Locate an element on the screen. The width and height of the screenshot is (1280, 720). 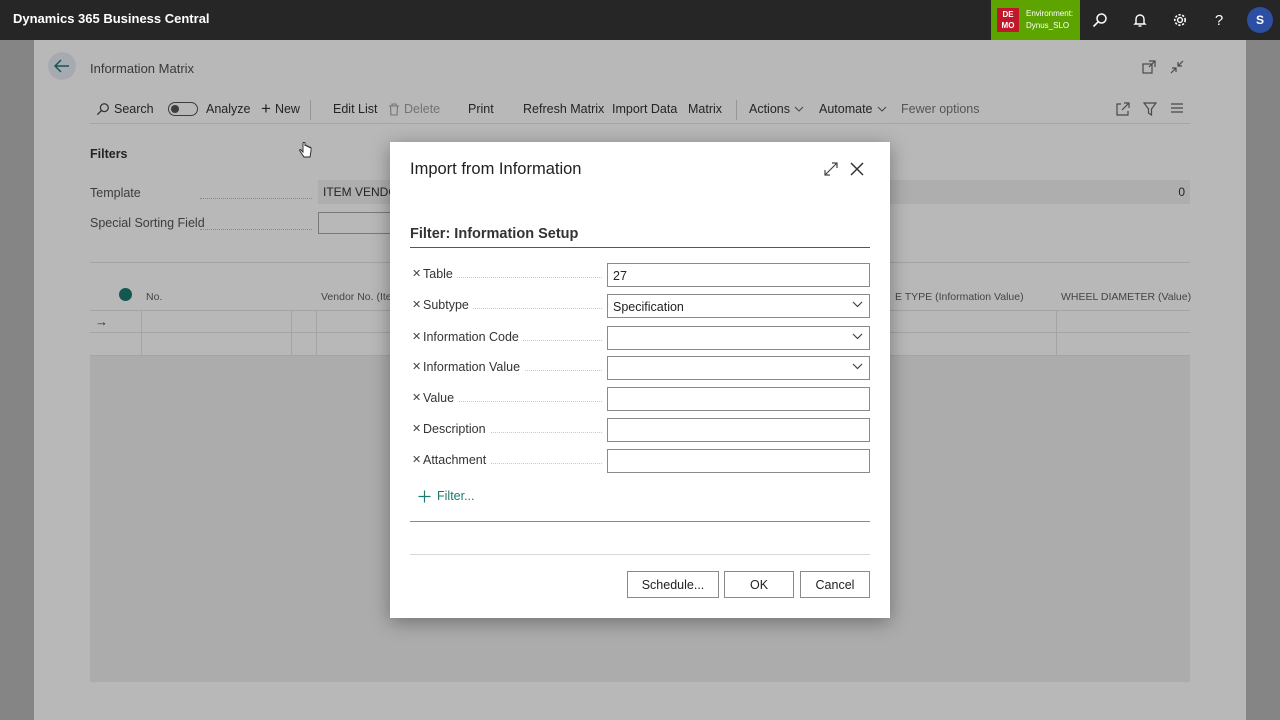
help-icon: ? is located at coordinates (1219, 20).